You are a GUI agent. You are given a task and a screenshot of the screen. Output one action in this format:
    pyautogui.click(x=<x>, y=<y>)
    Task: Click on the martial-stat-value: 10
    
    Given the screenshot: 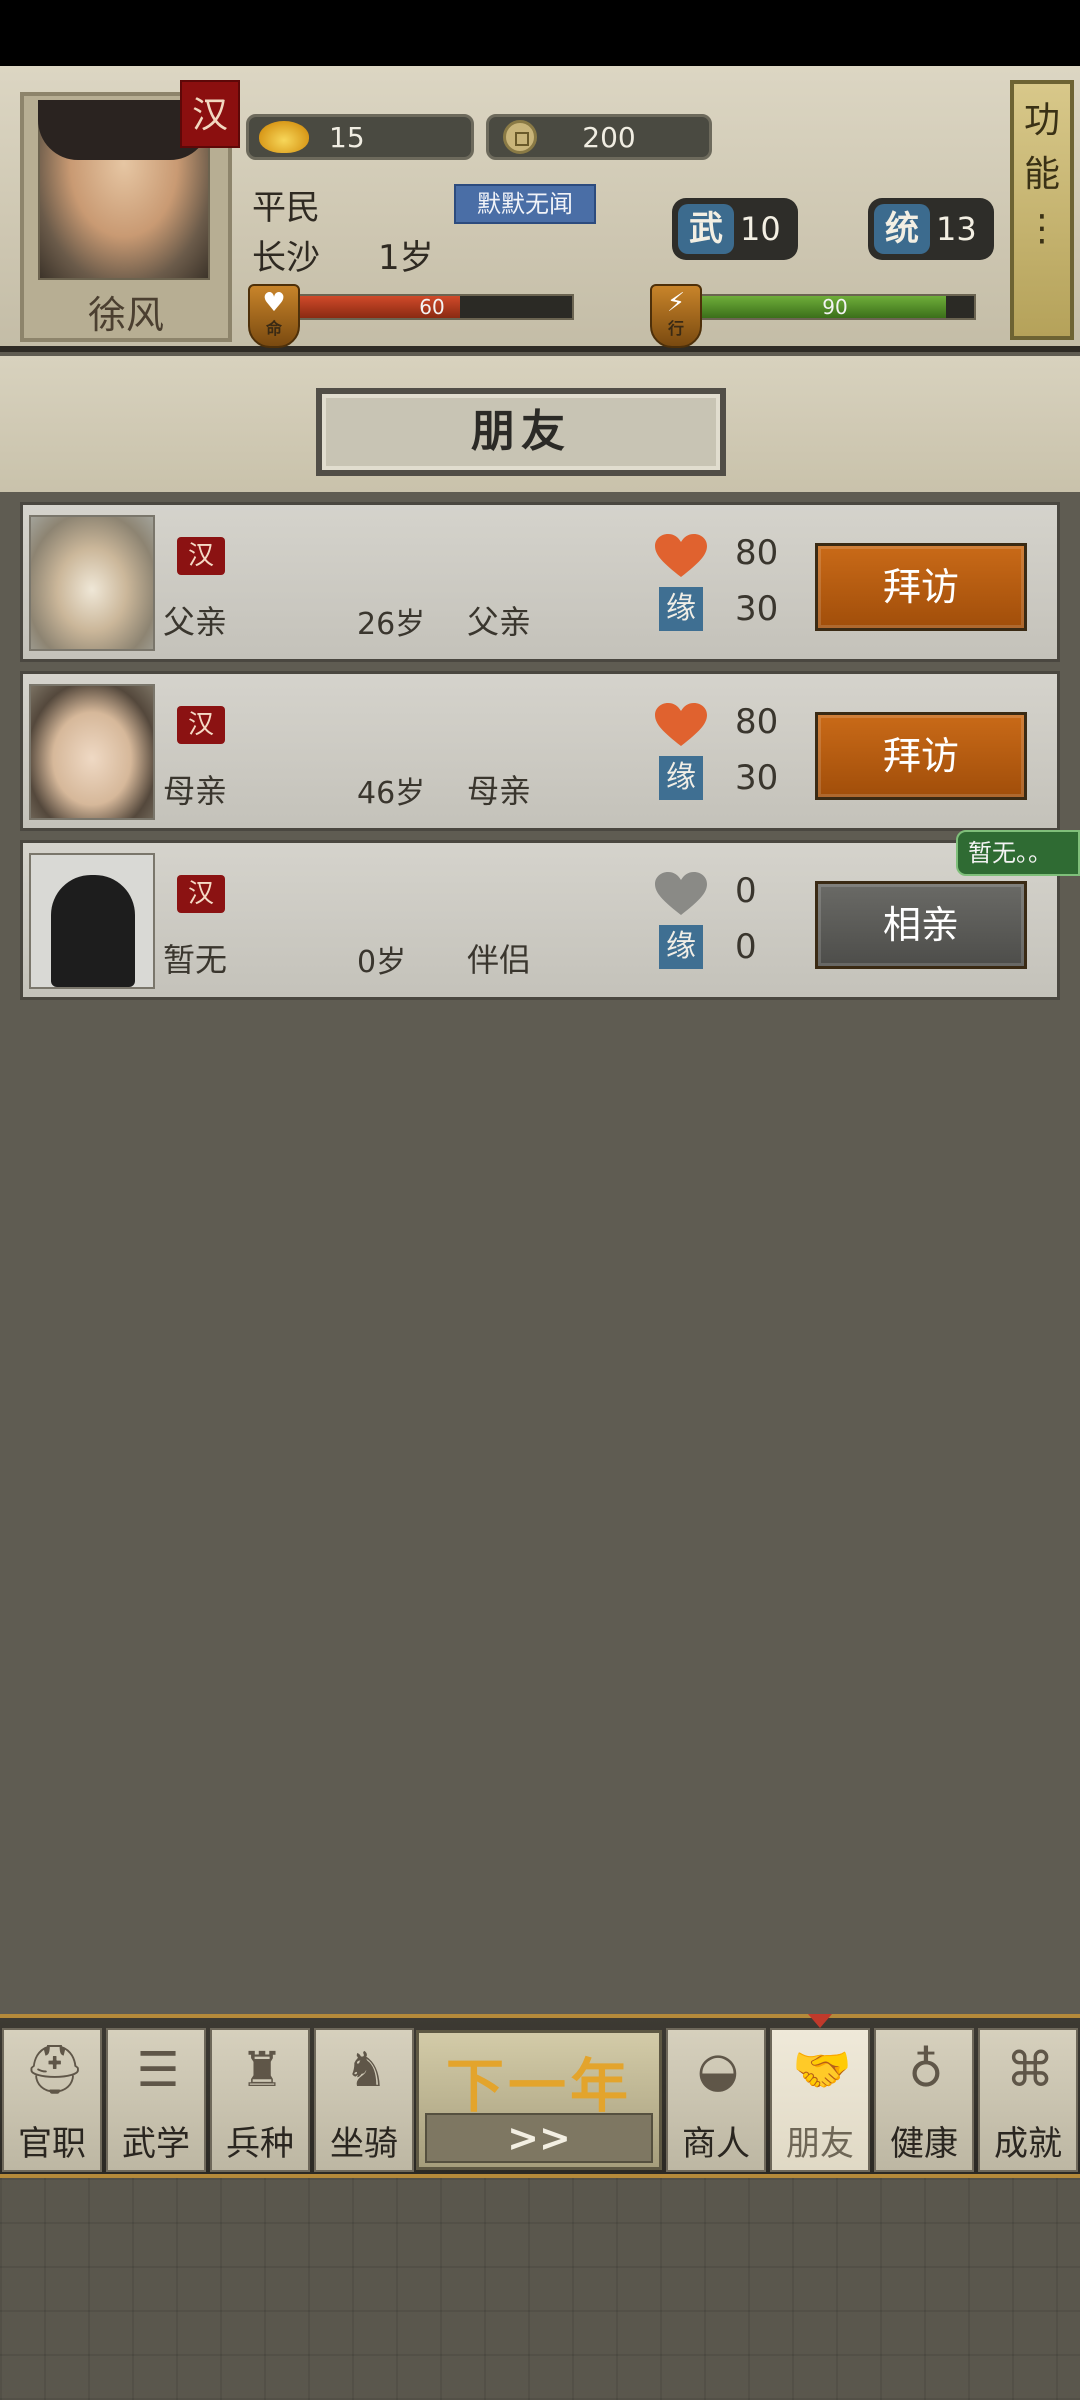 What is the action you would take?
    pyautogui.click(x=760, y=229)
    